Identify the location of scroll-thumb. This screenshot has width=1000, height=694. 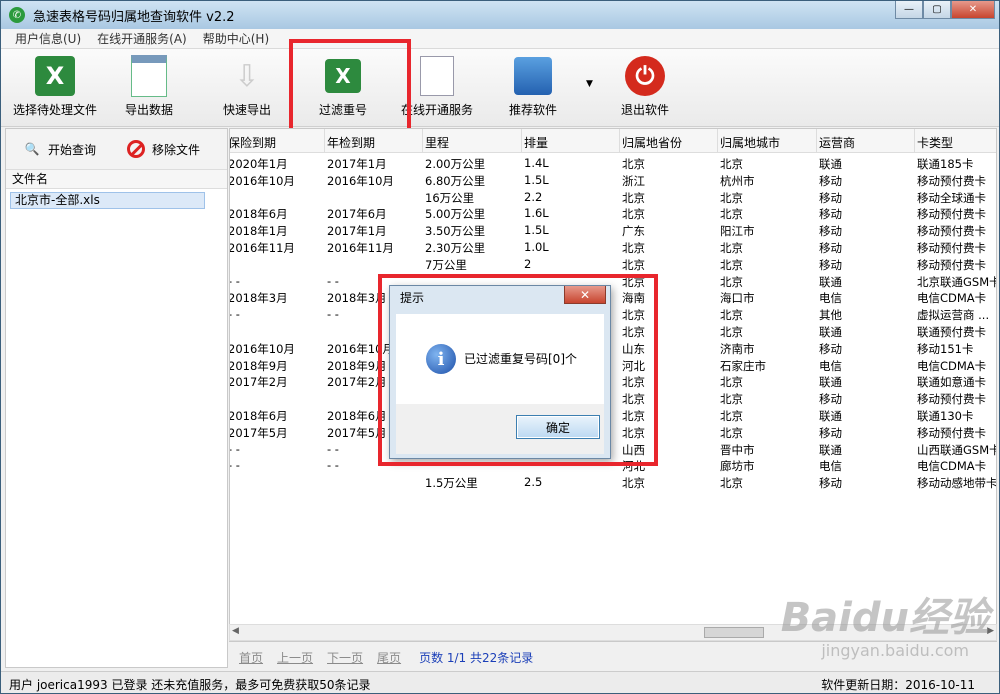
(734, 632).